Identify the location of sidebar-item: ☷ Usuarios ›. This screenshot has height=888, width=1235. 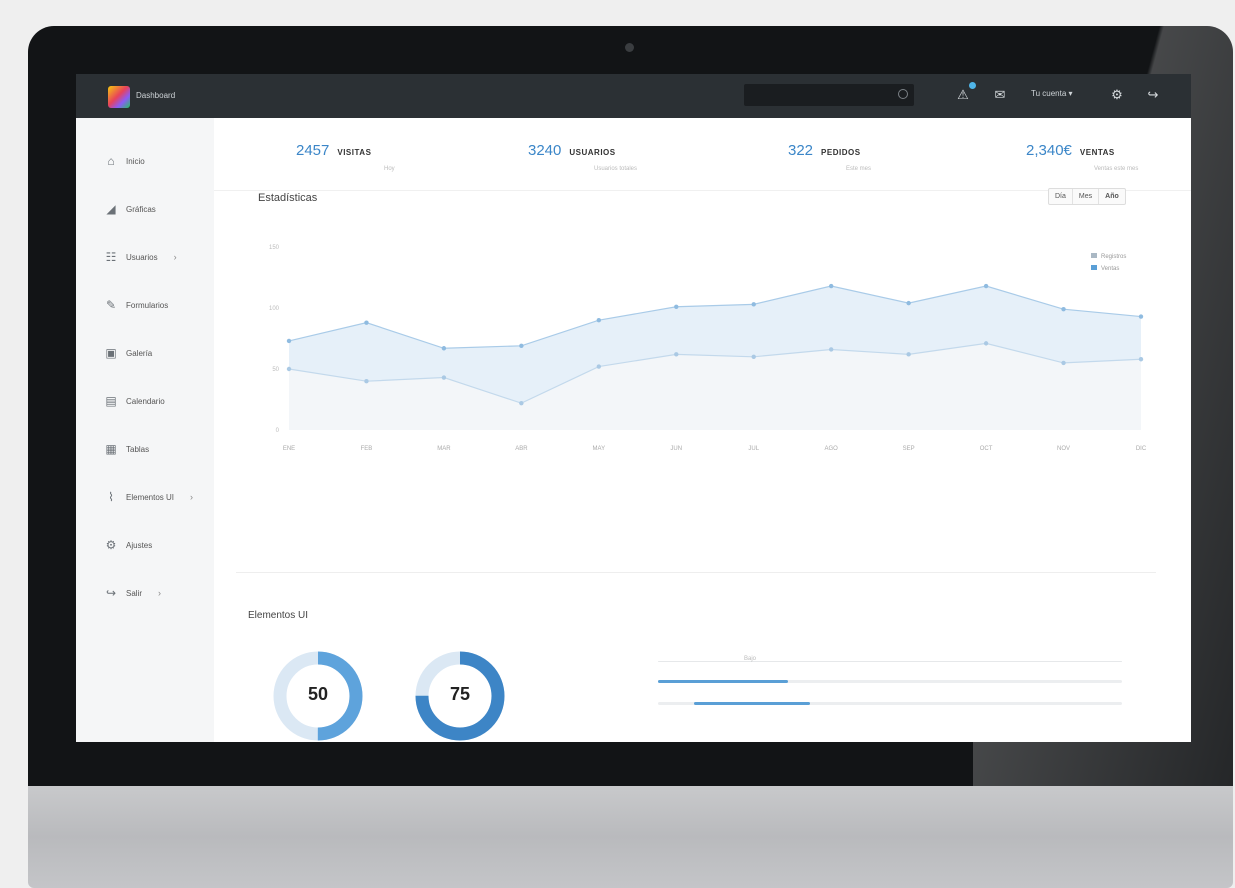
(140, 257).